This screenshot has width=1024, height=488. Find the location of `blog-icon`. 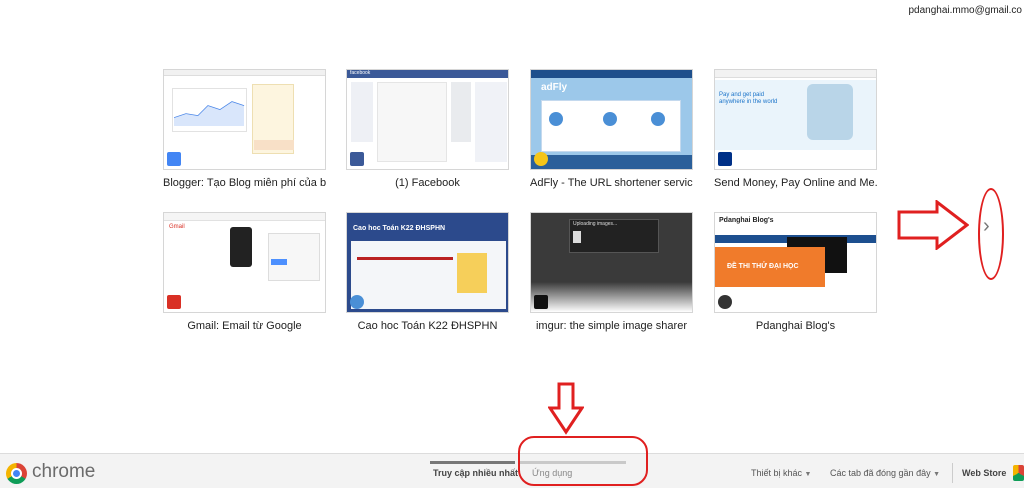

blog-icon is located at coordinates (725, 302).